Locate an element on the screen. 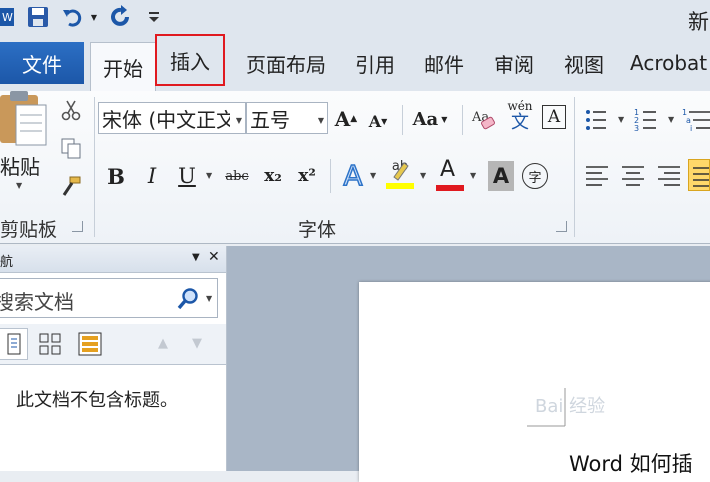 The height and width of the screenshot is (482, 710). font-color-button: A is located at coordinates (450, 175).